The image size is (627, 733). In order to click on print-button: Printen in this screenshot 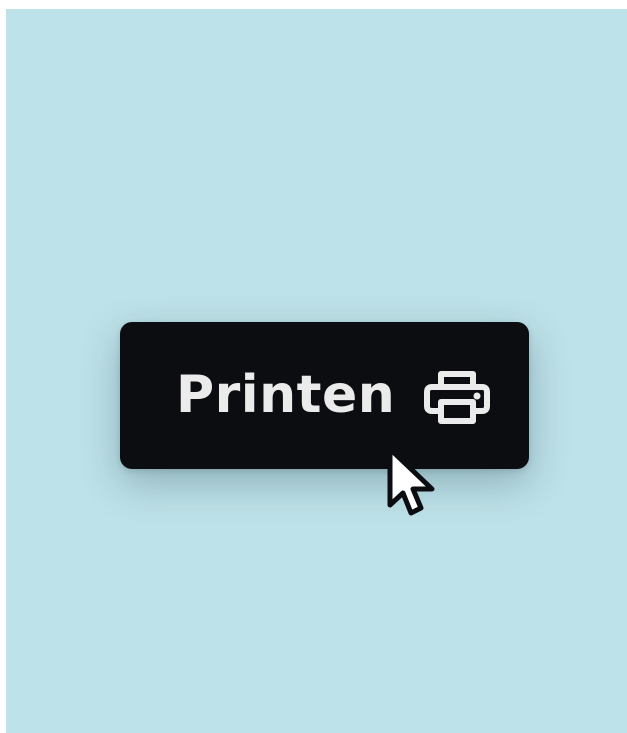, I will do `click(324, 395)`.